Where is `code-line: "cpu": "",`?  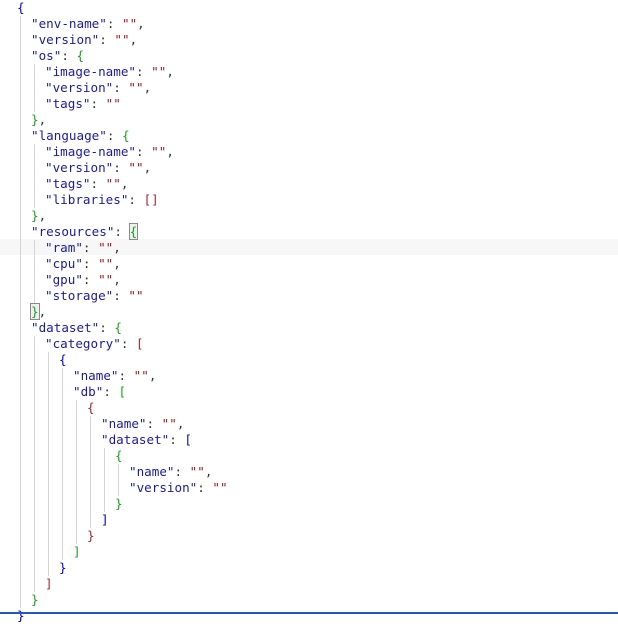
code-line: "cpu": "", is located at coordinates (83, 264).